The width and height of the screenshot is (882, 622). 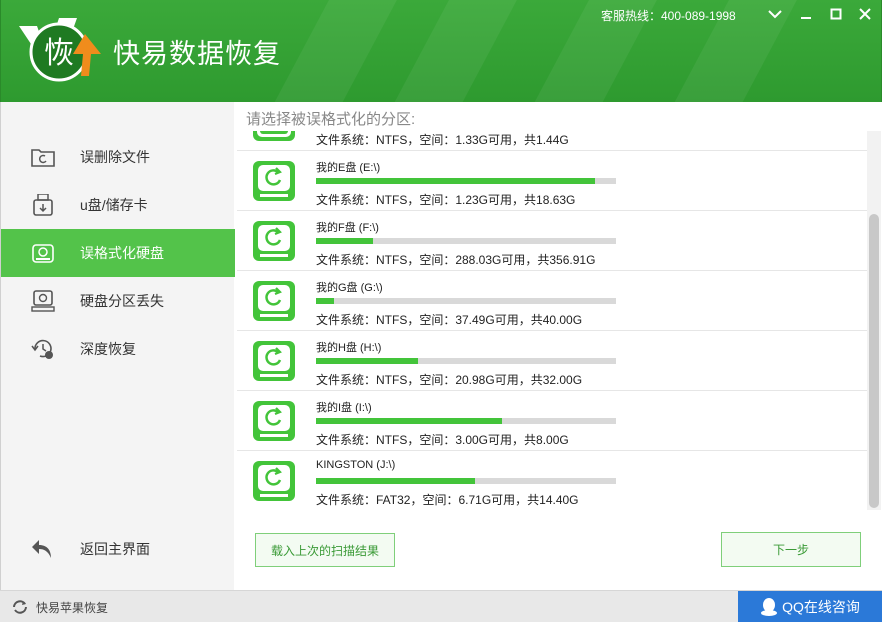 I want to click on load-last-scan-button: 载入上次的扫描结果, so click(x=325, y=550).